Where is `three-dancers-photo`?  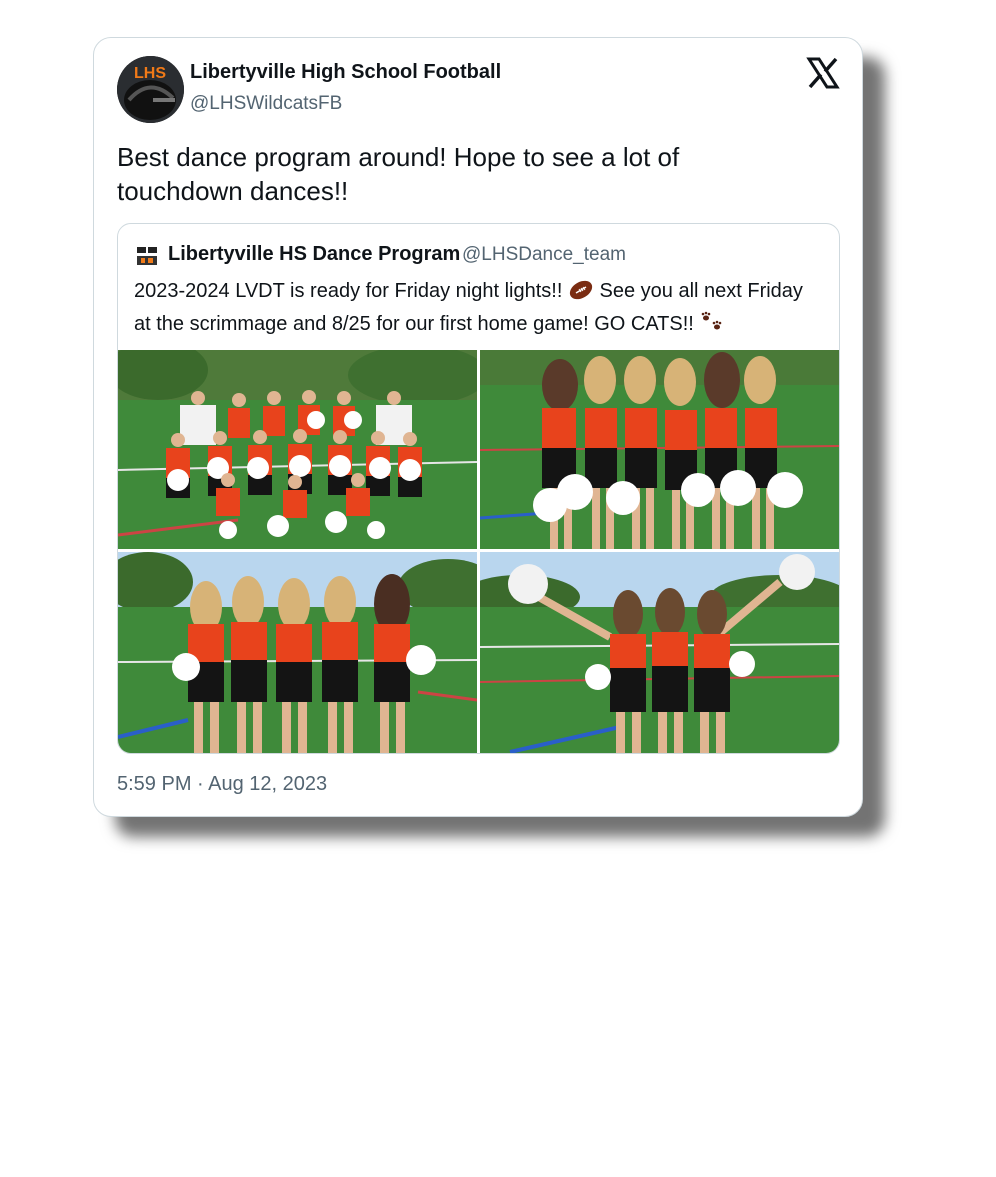 three-dancers-photo is located at coordinates (659, 652).